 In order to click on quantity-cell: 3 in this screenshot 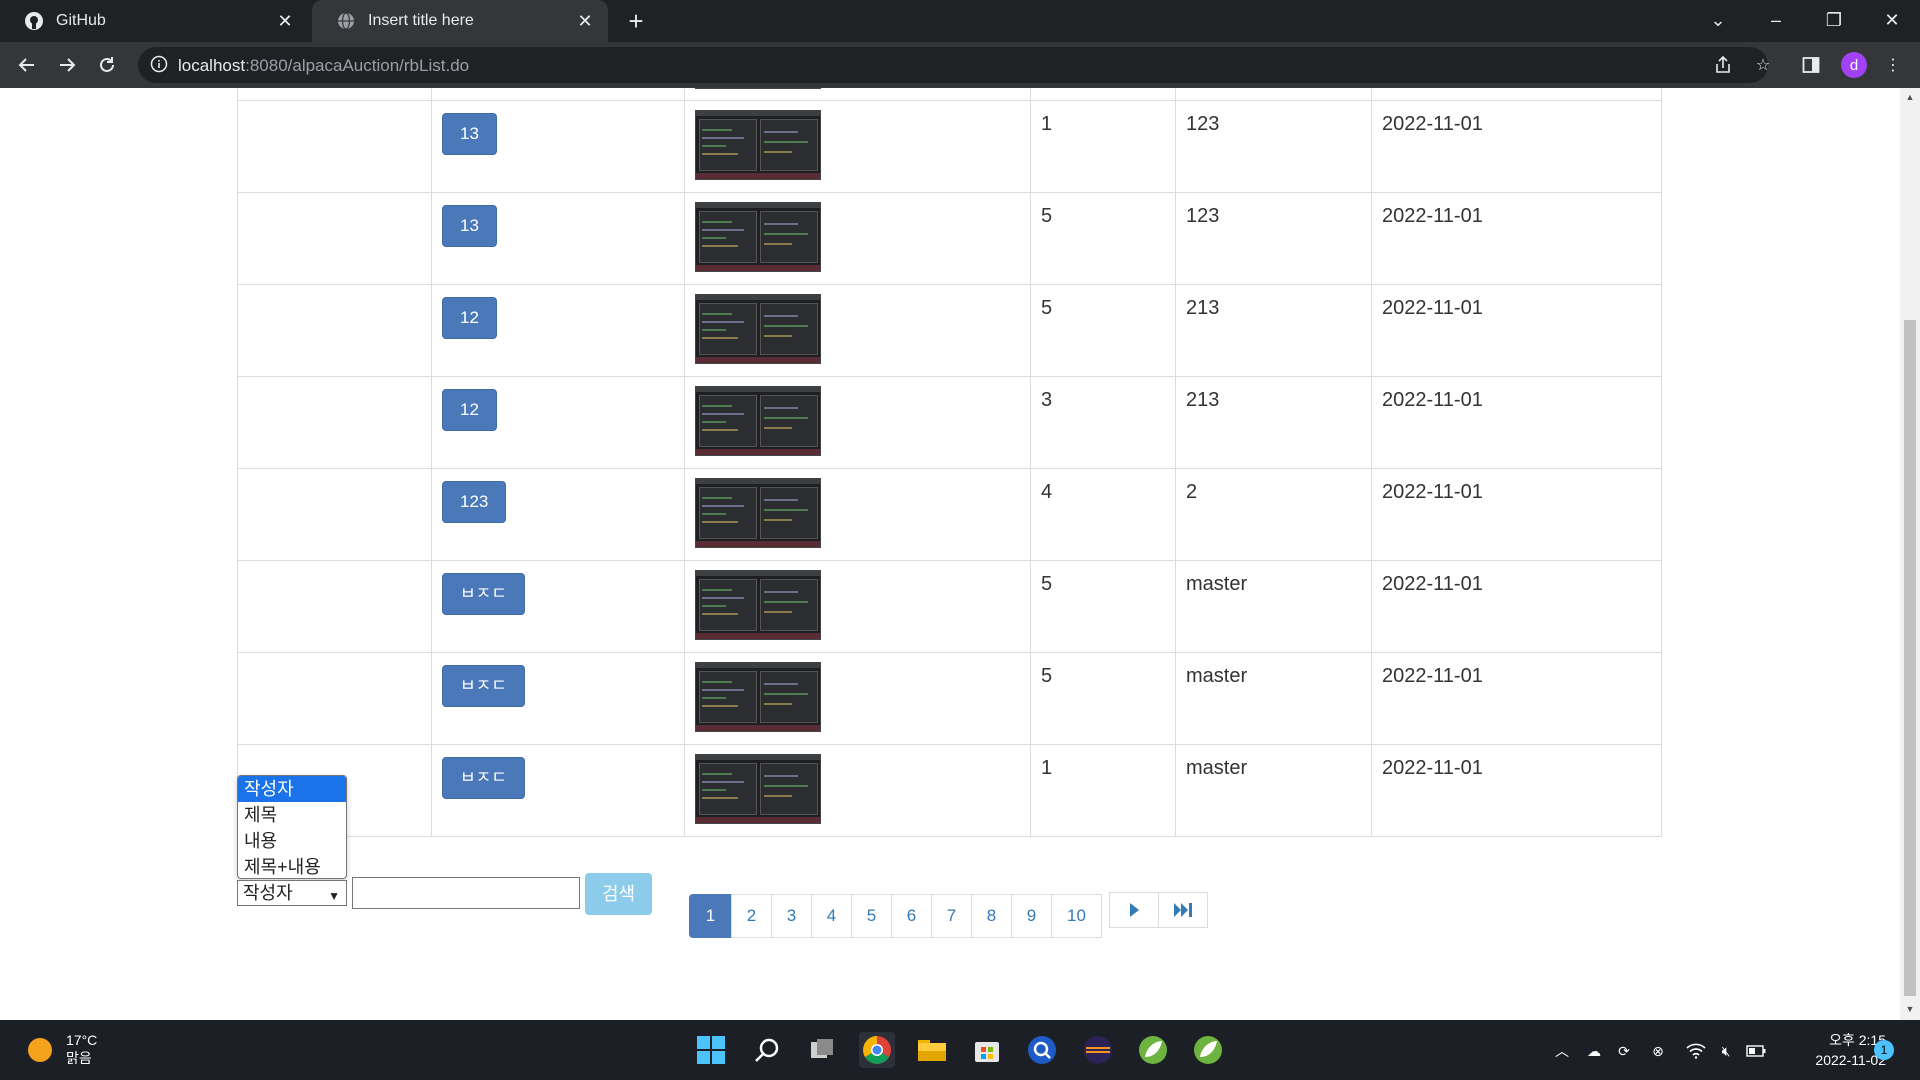, I will do `click(1047, 400)`.